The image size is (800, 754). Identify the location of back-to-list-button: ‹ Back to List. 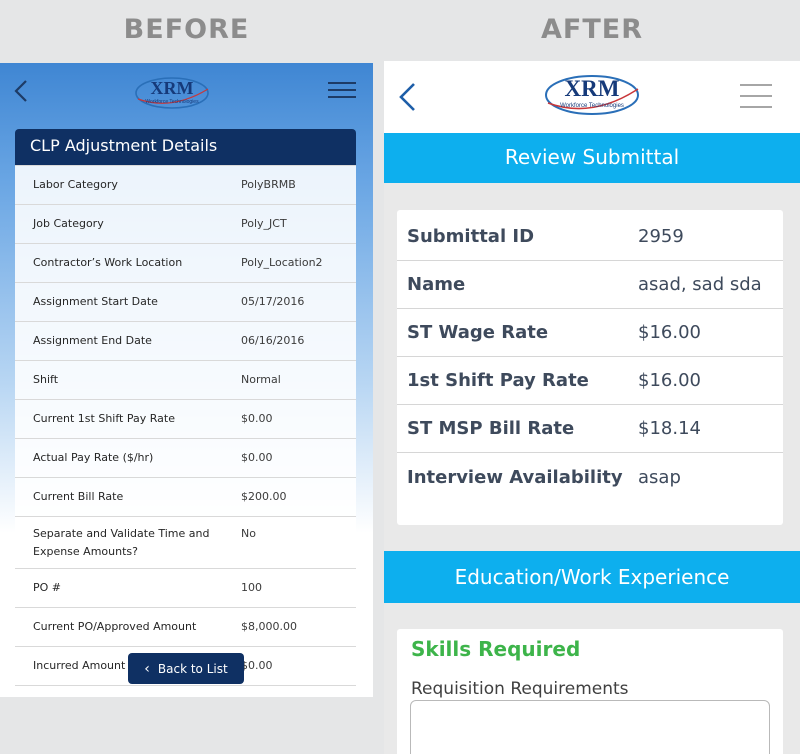
(186, 668).